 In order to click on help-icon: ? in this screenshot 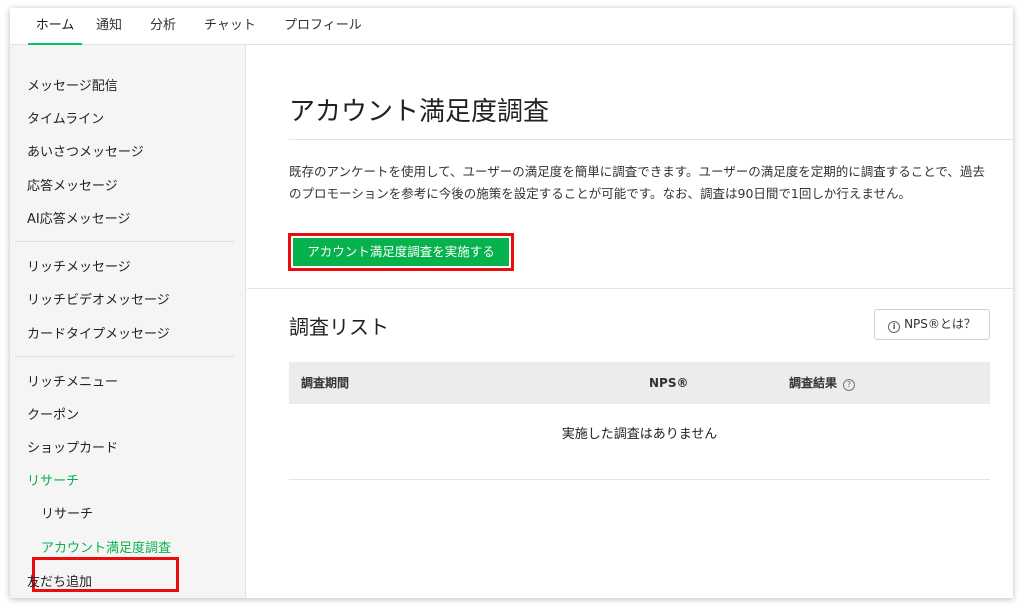, I will do `click(849, 385)`.